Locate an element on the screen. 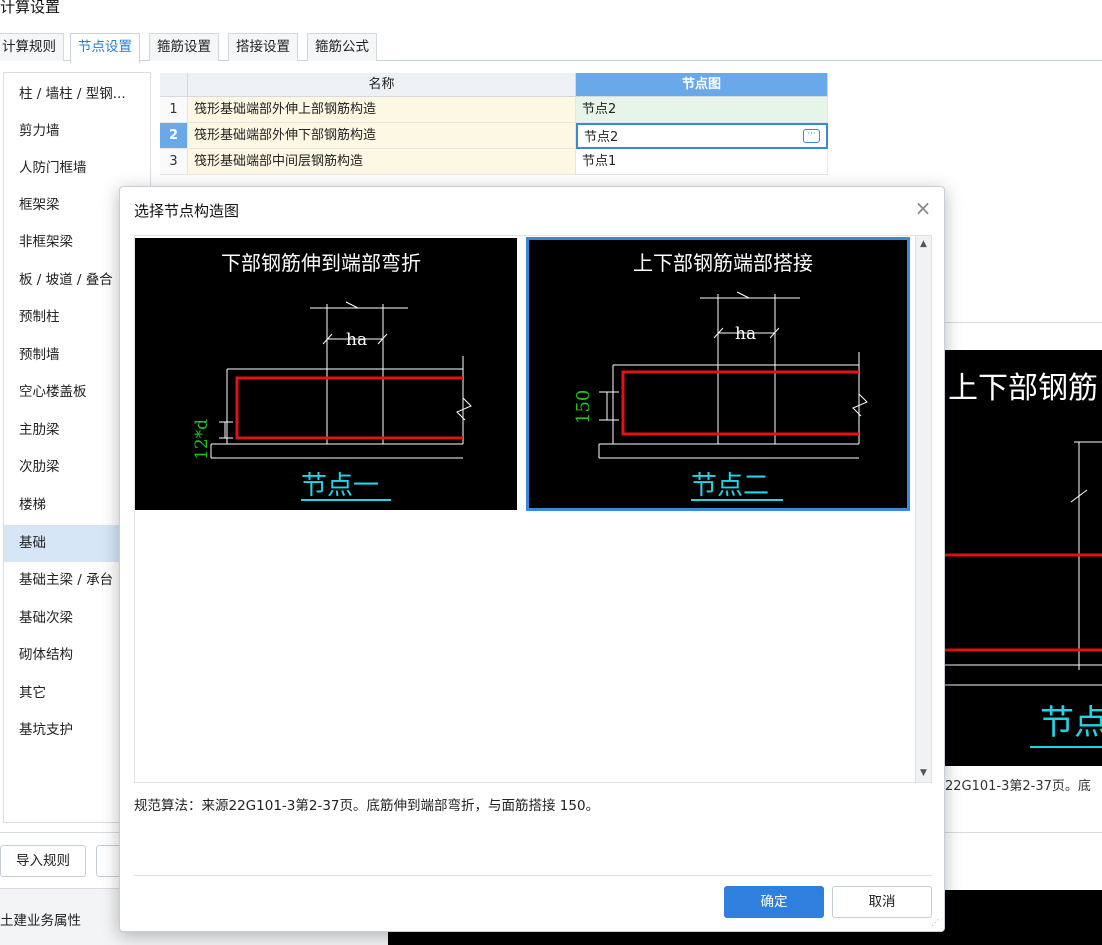 This screenshot has width=1102, height=945. close-icon: × is located at coordinates (923, 208).